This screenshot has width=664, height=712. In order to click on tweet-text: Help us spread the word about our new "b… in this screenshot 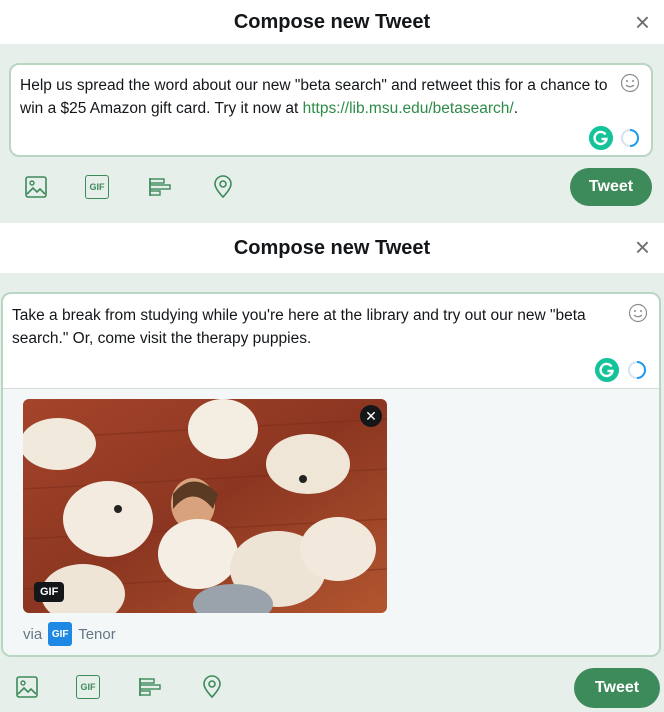, I will do `click(315, 97)`.